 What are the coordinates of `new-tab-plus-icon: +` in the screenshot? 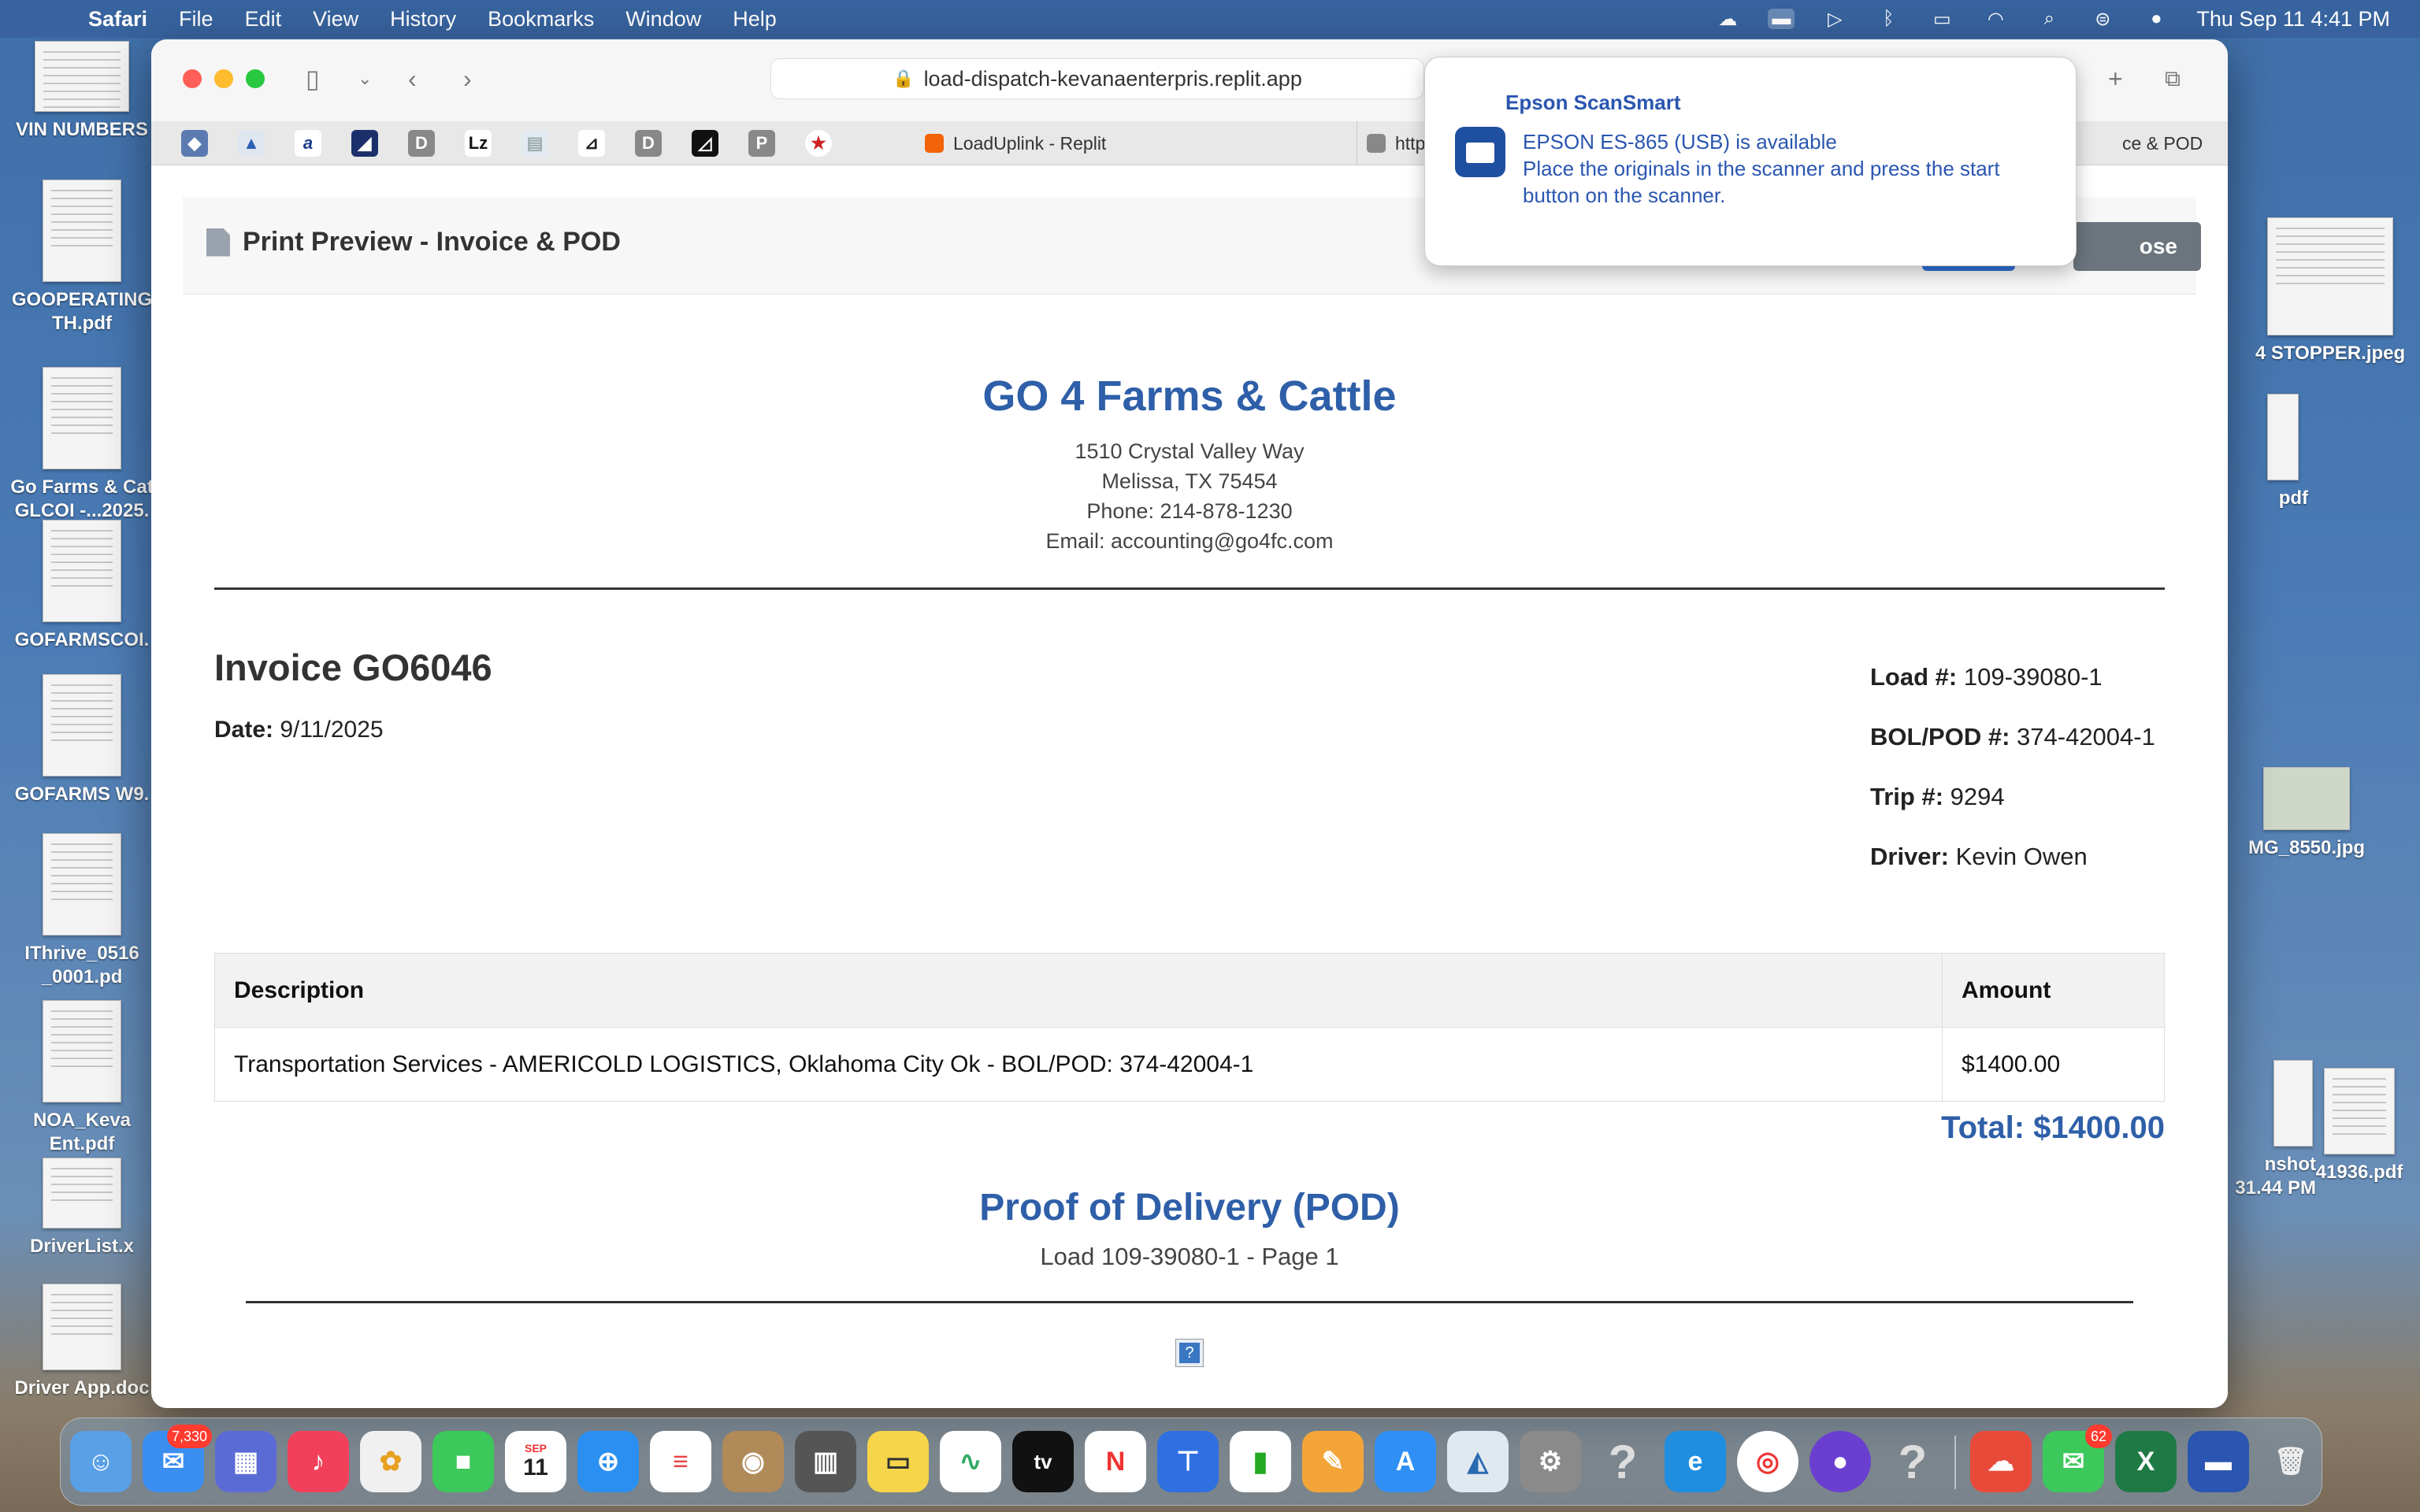 It's located at (2115, 78).